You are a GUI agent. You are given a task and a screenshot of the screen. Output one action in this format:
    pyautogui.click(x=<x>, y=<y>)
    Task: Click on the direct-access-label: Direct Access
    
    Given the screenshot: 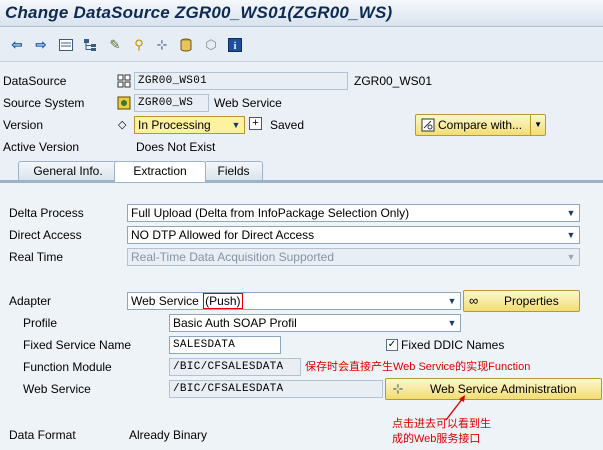 What is the action you would take?
    pyautogui.click(x=45, y=235)
    